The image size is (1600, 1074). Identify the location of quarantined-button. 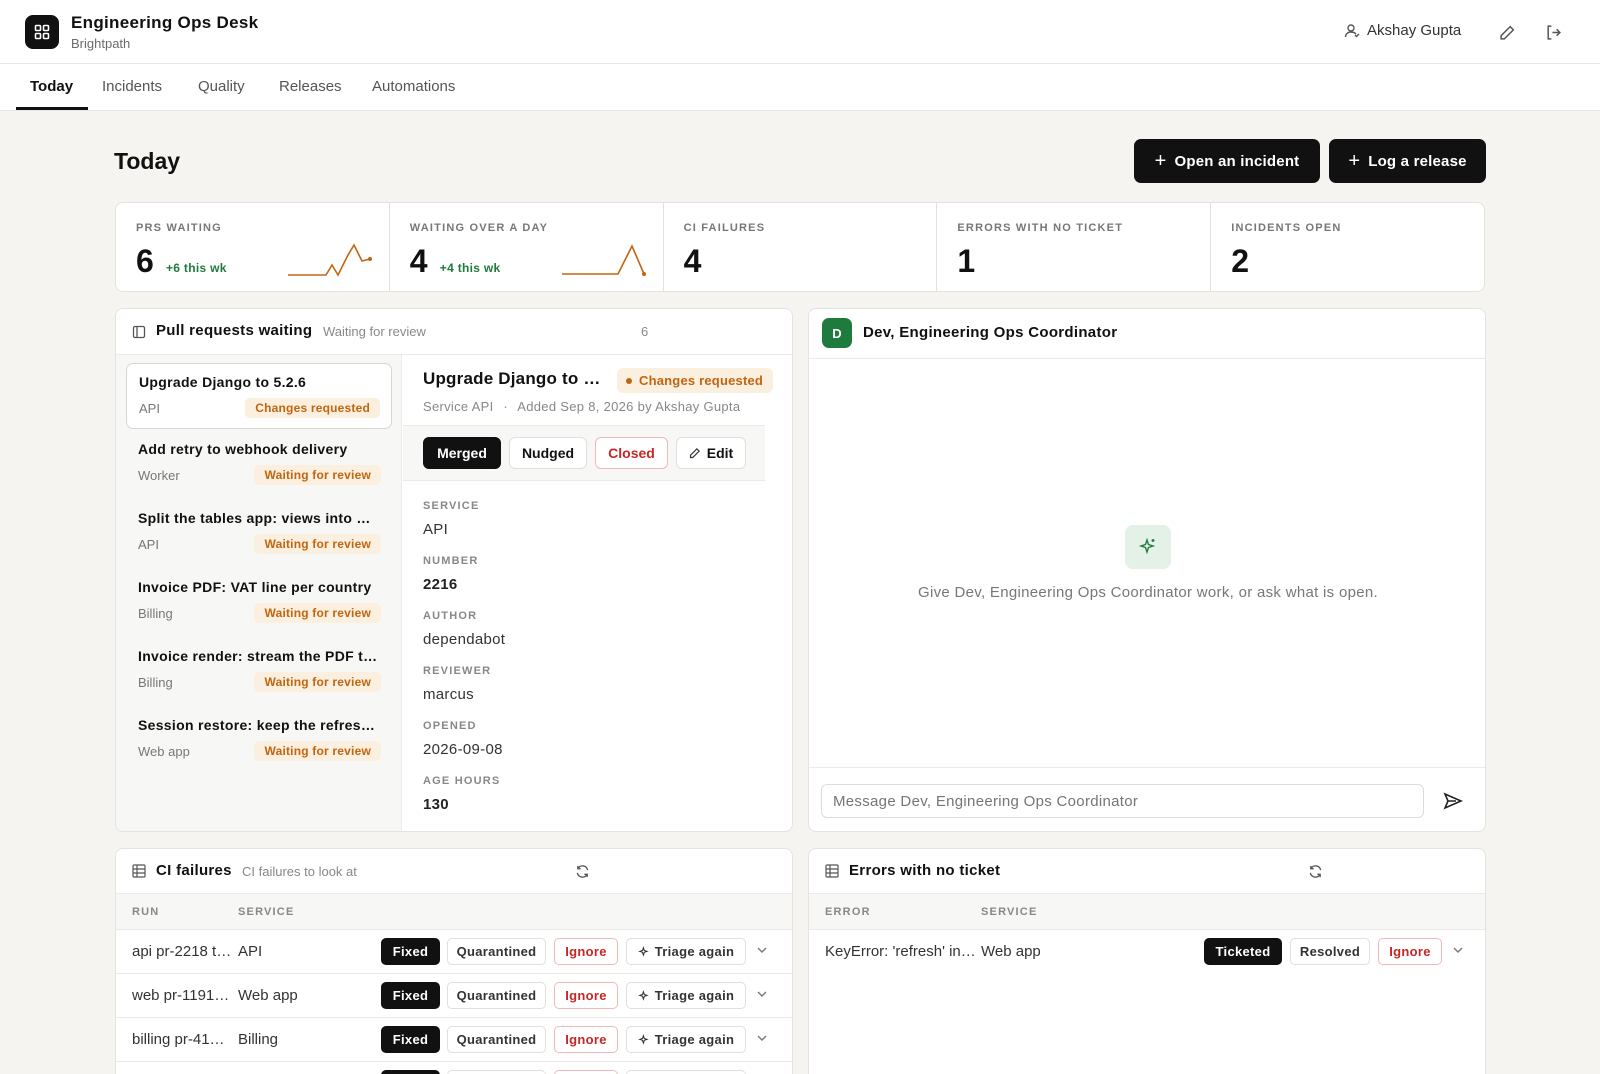
(496, 1072).